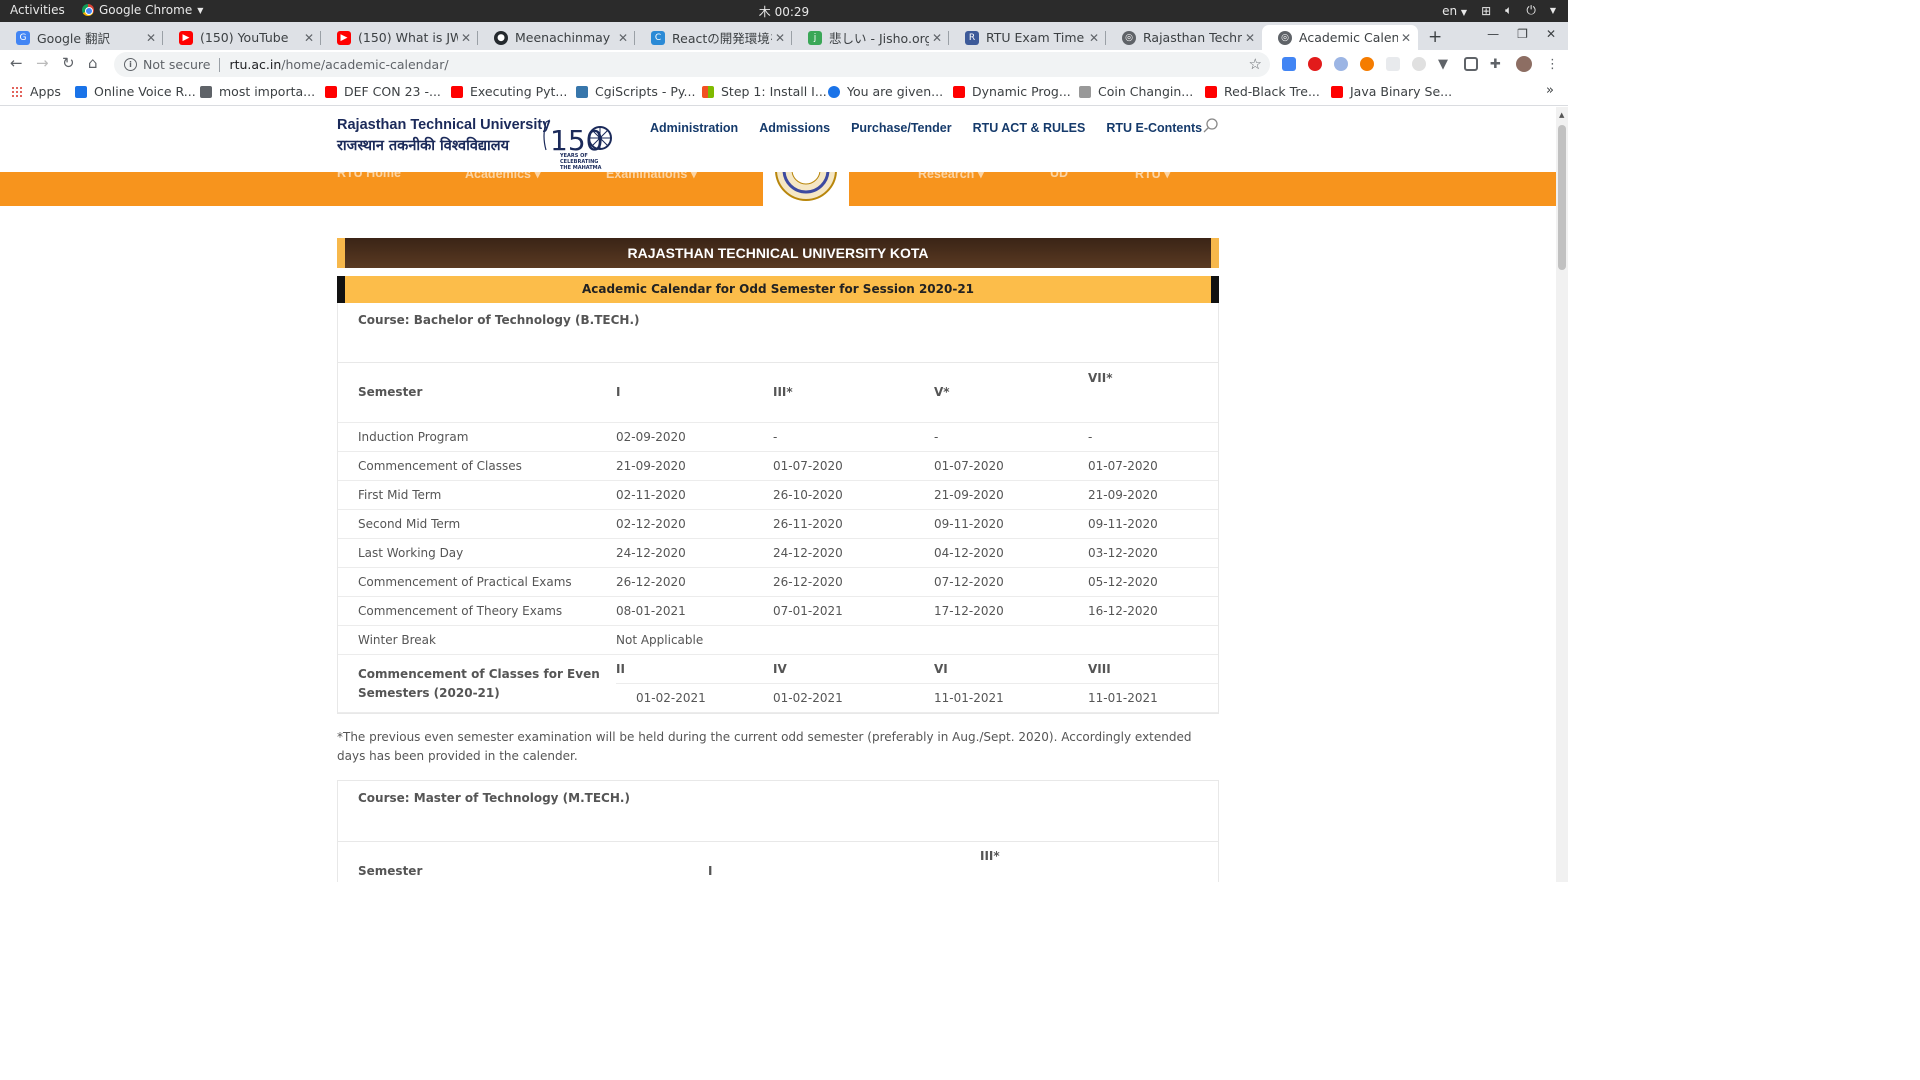 The height and width of the screenshot is (1080, 1920). I want to click on language-indicator: en ▼, so click(1454, 11).